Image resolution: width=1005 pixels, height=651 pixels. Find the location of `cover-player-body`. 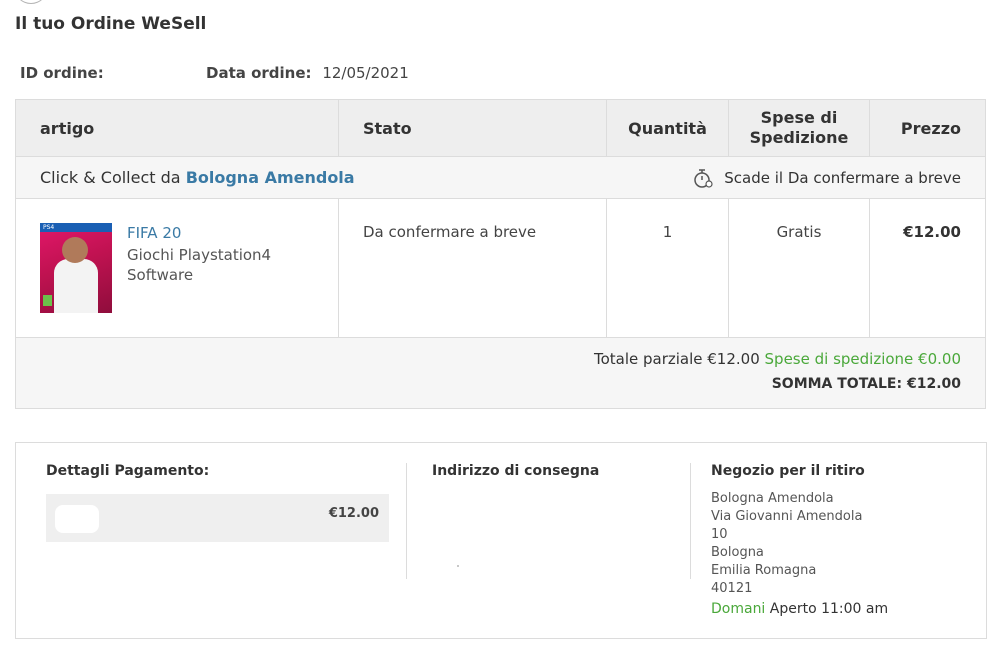

cover-player-body is located at coordinates (76, 286).